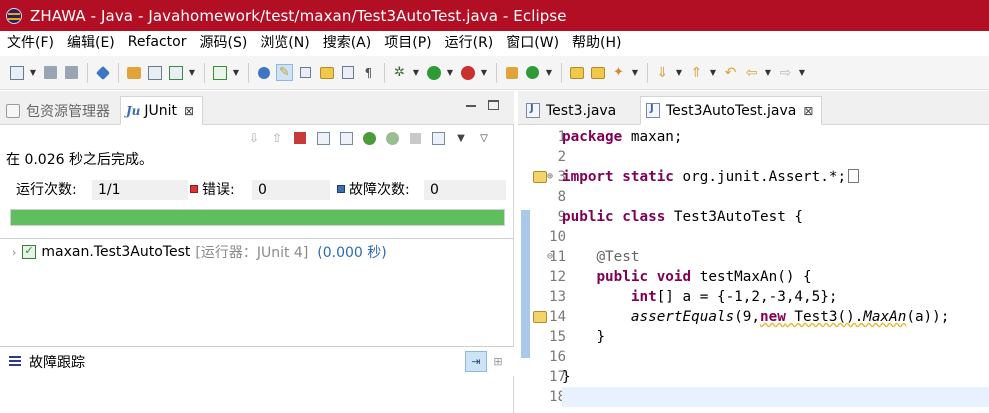 The width and height of the screenshot is (989, 413). I want to click on code-line: public class Test3AutoTest {, so click(683, 217).